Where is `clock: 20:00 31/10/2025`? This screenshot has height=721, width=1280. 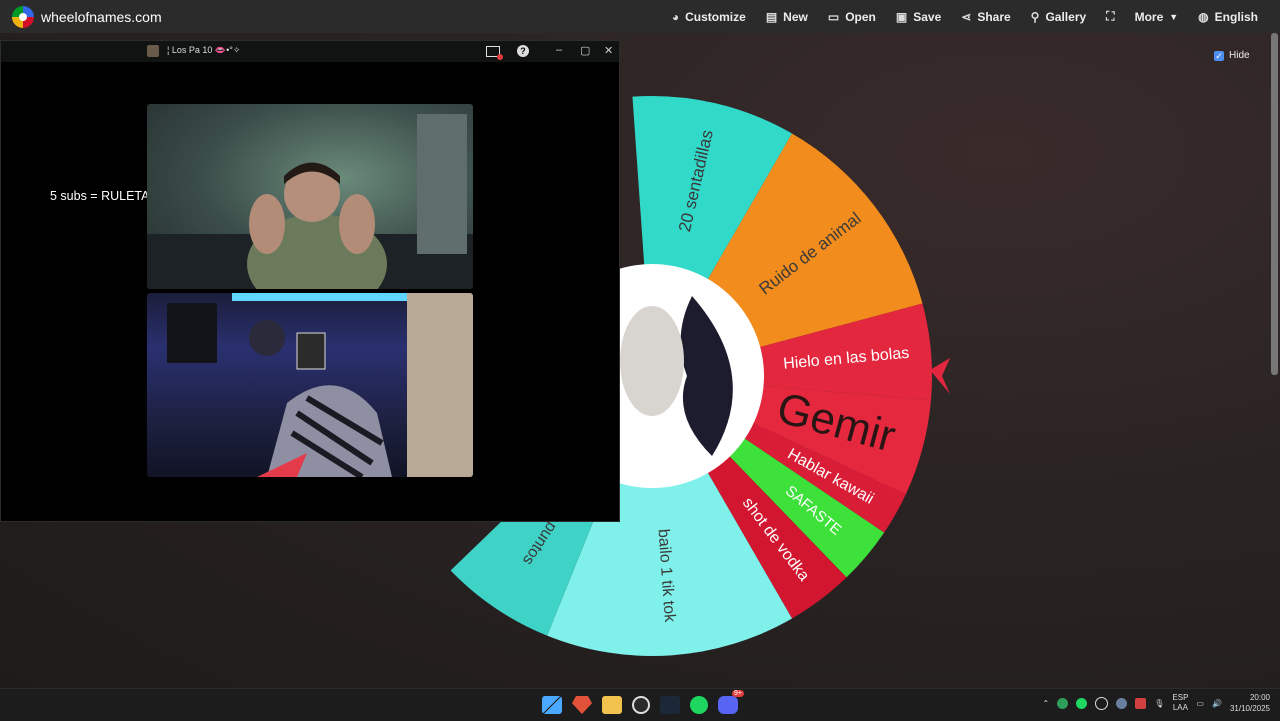 clock: 20:00 31/10/2025 is located at coordinates (1250, 703).